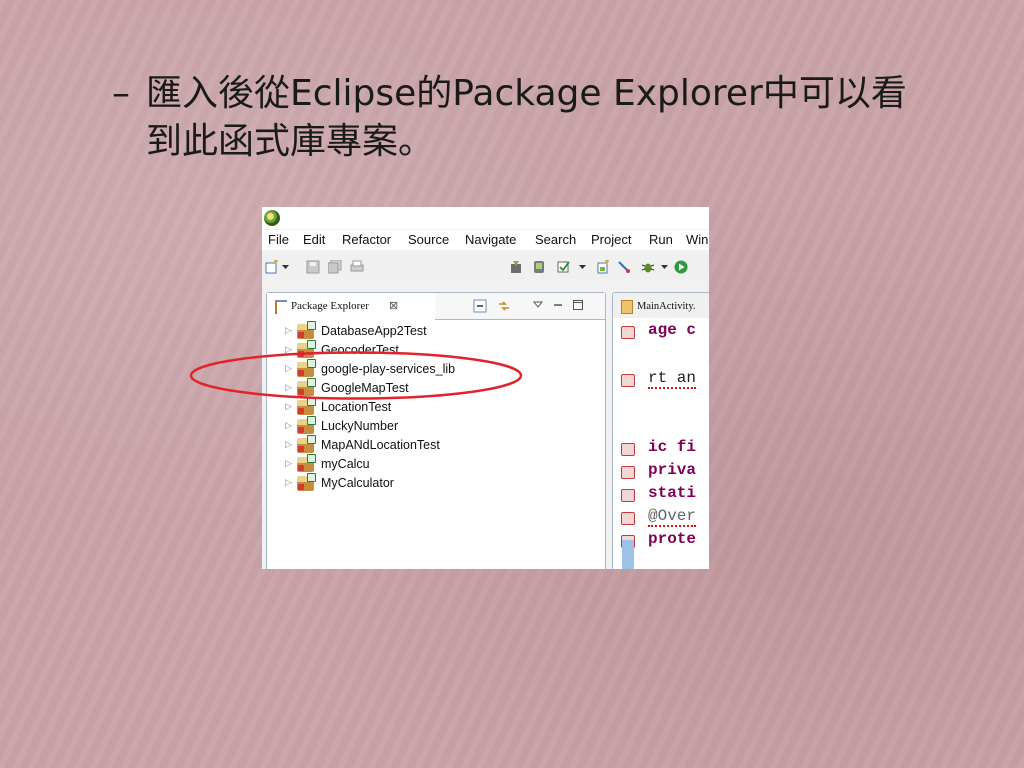 This screenshot has height=768, width=1024. What do you see at coordinates (555, 239) in the screenshot?
I see `menu-search: Search` at bounding box center [555, 239].